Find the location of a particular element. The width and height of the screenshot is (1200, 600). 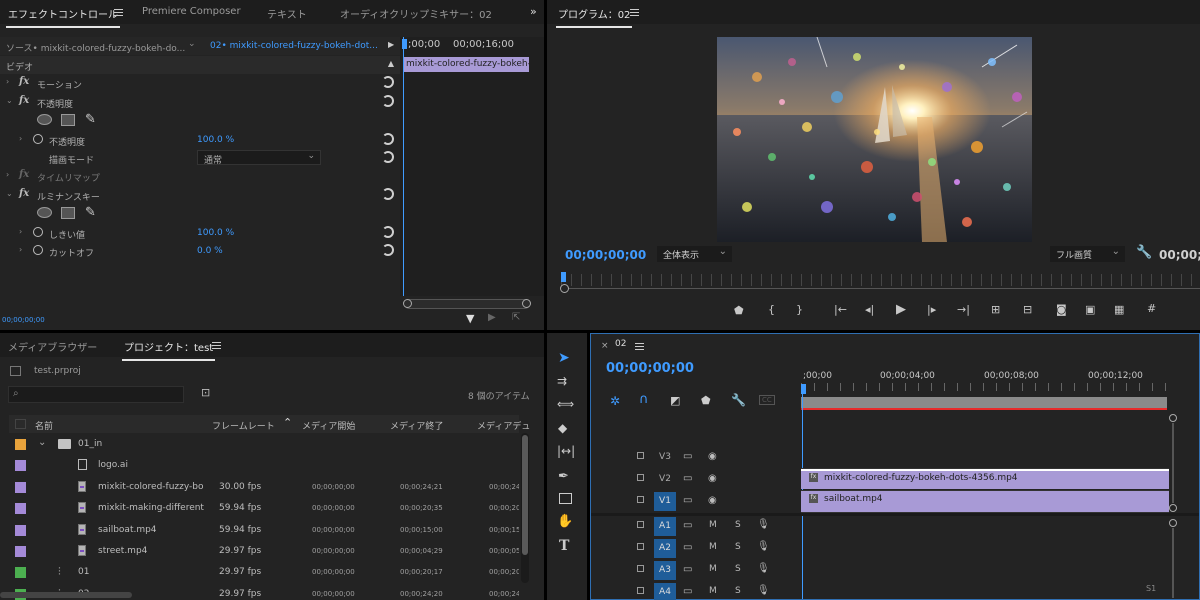

go-to-in-icon: |← is located at coordinates (840, 309).